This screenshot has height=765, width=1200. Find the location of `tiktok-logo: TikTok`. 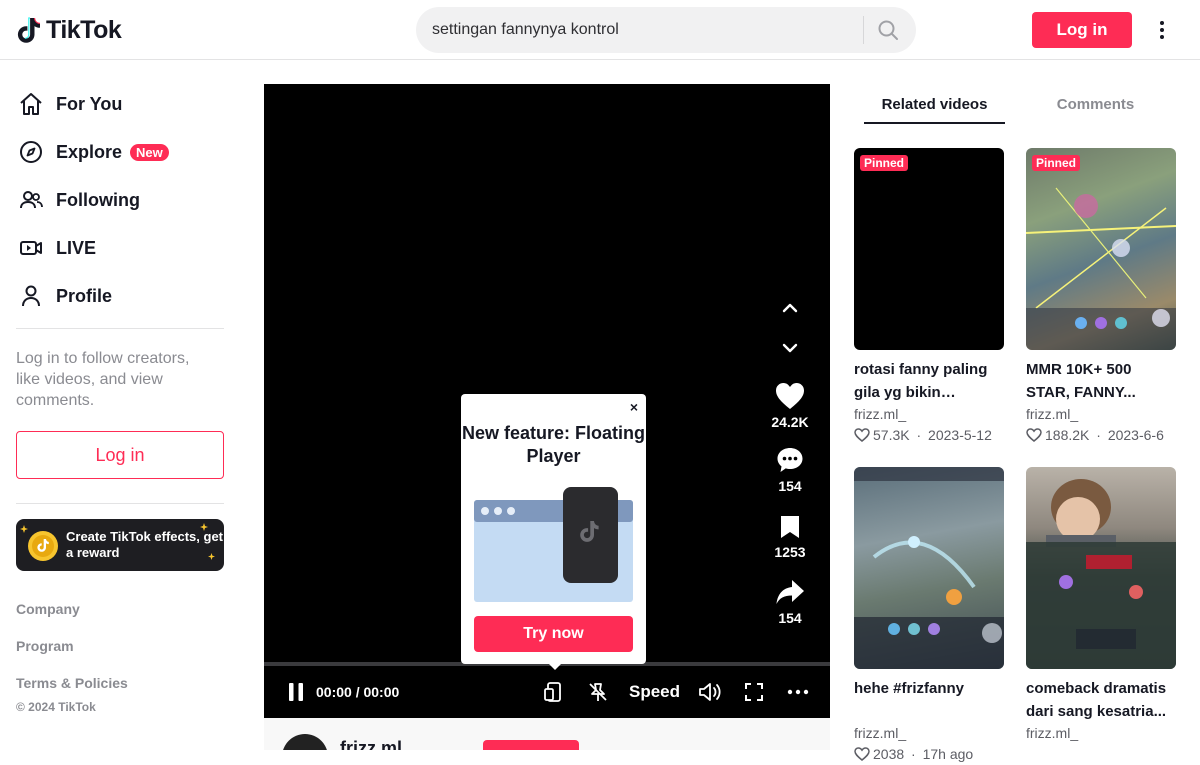

tiktok-logo: TikTok is located at coordinates (69, 30).